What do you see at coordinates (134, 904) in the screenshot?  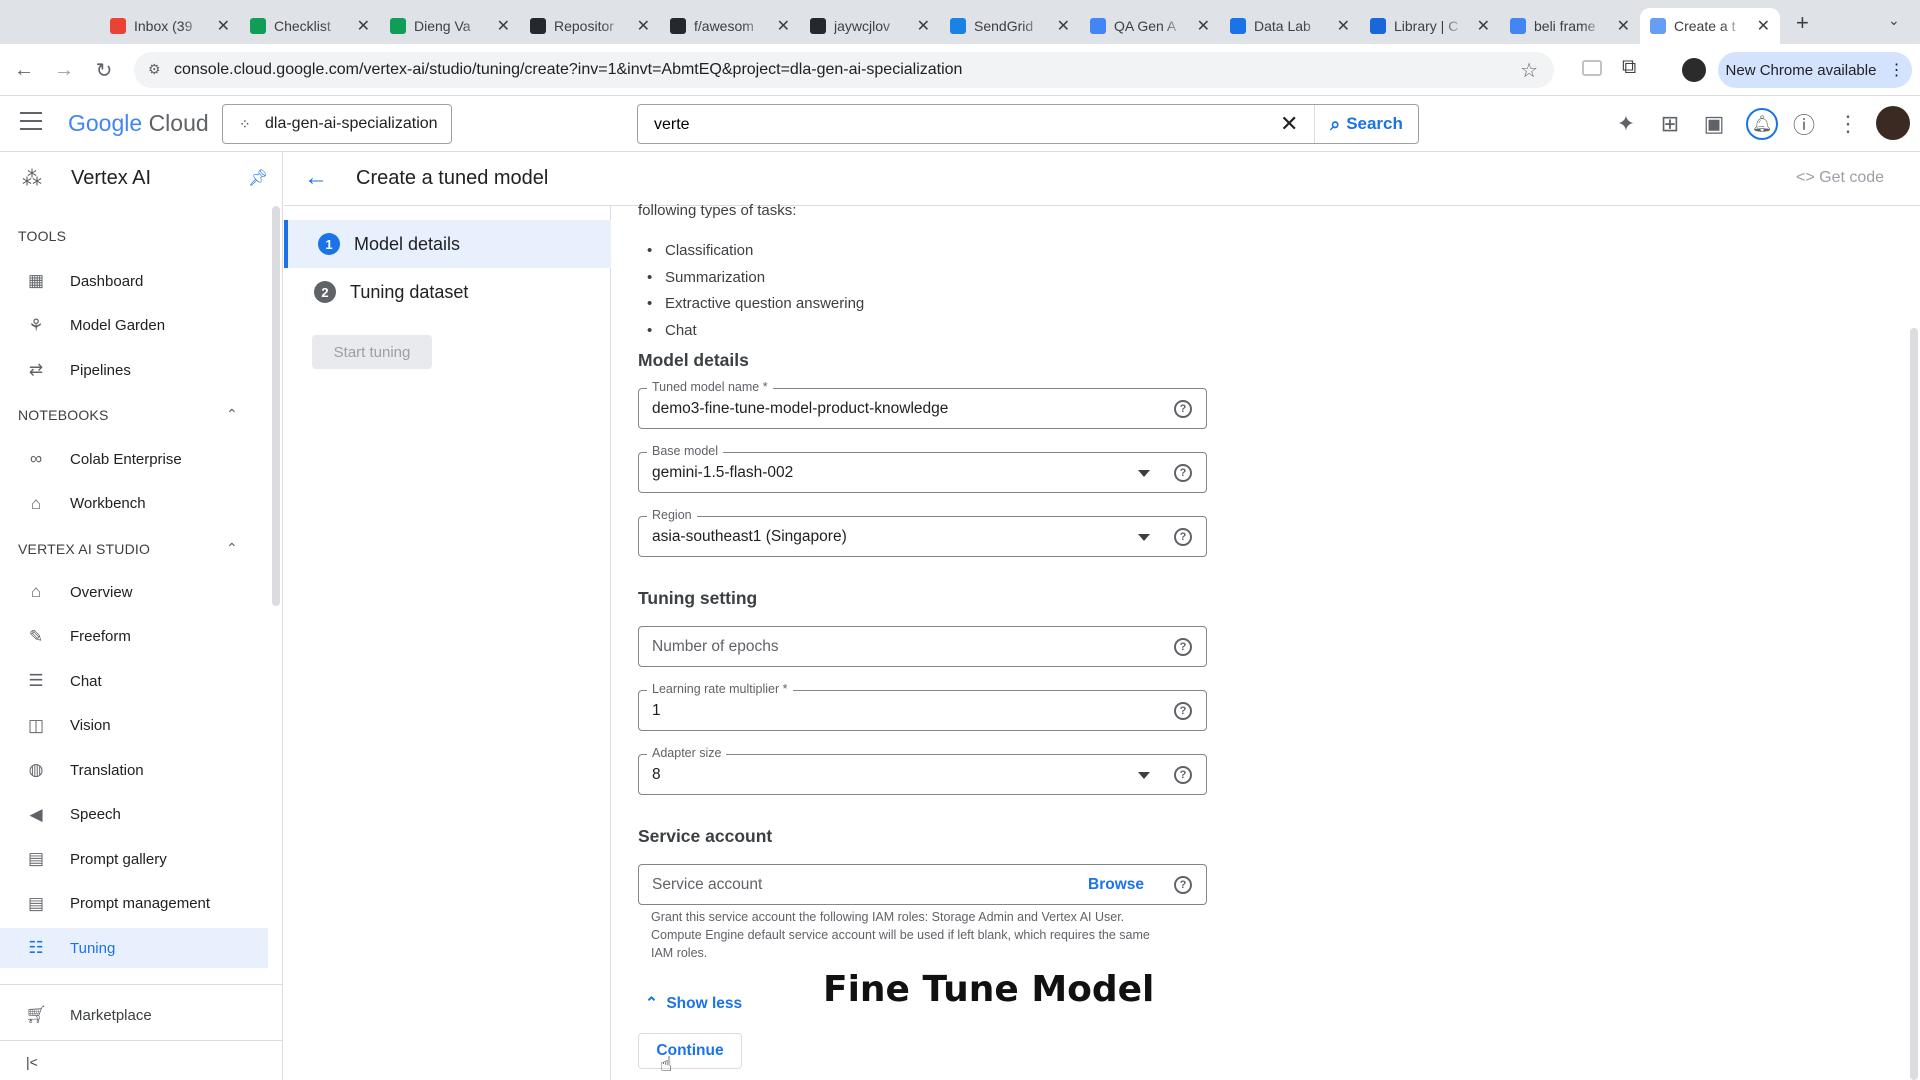 I see `nav-item-prompt-management: ▤ Prompt management` at bounding box center [134, 904].